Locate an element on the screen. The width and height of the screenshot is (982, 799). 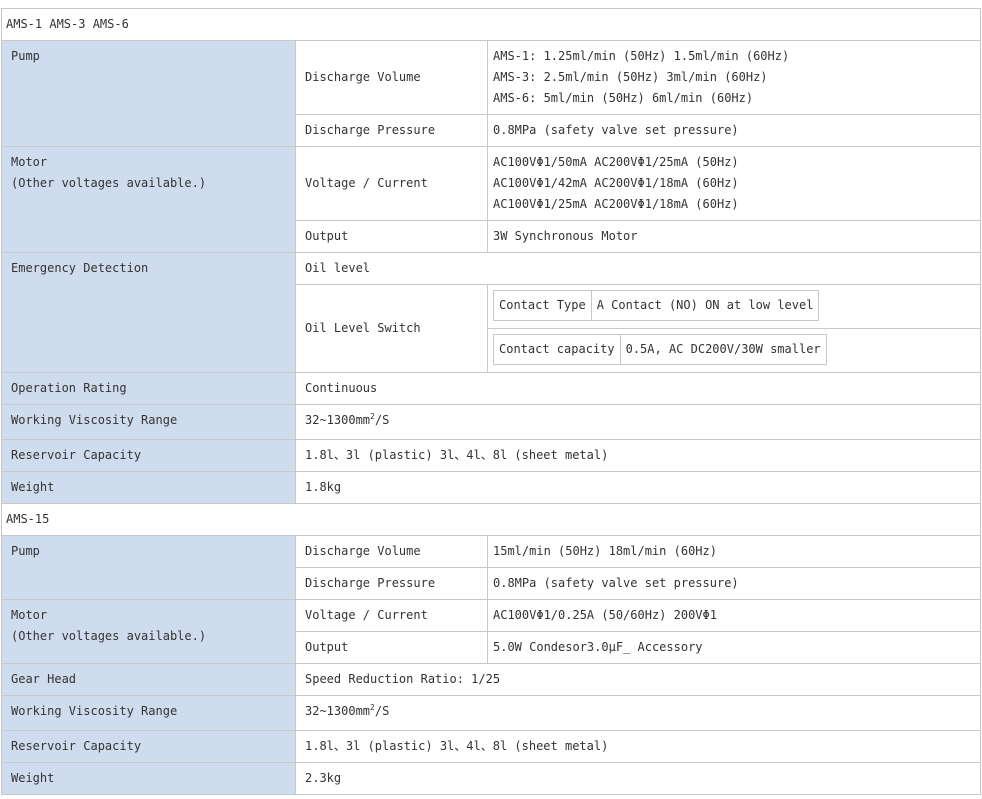
vc-line: AC100VΦ1/25mA AC200VΦ1/18mA (60Hz) is located at coordinates (616, 204).